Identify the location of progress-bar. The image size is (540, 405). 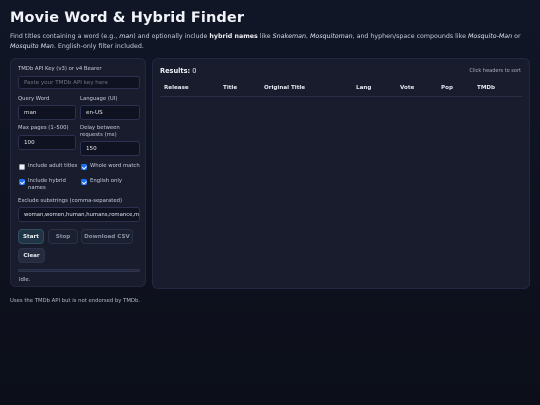
(79, 270).